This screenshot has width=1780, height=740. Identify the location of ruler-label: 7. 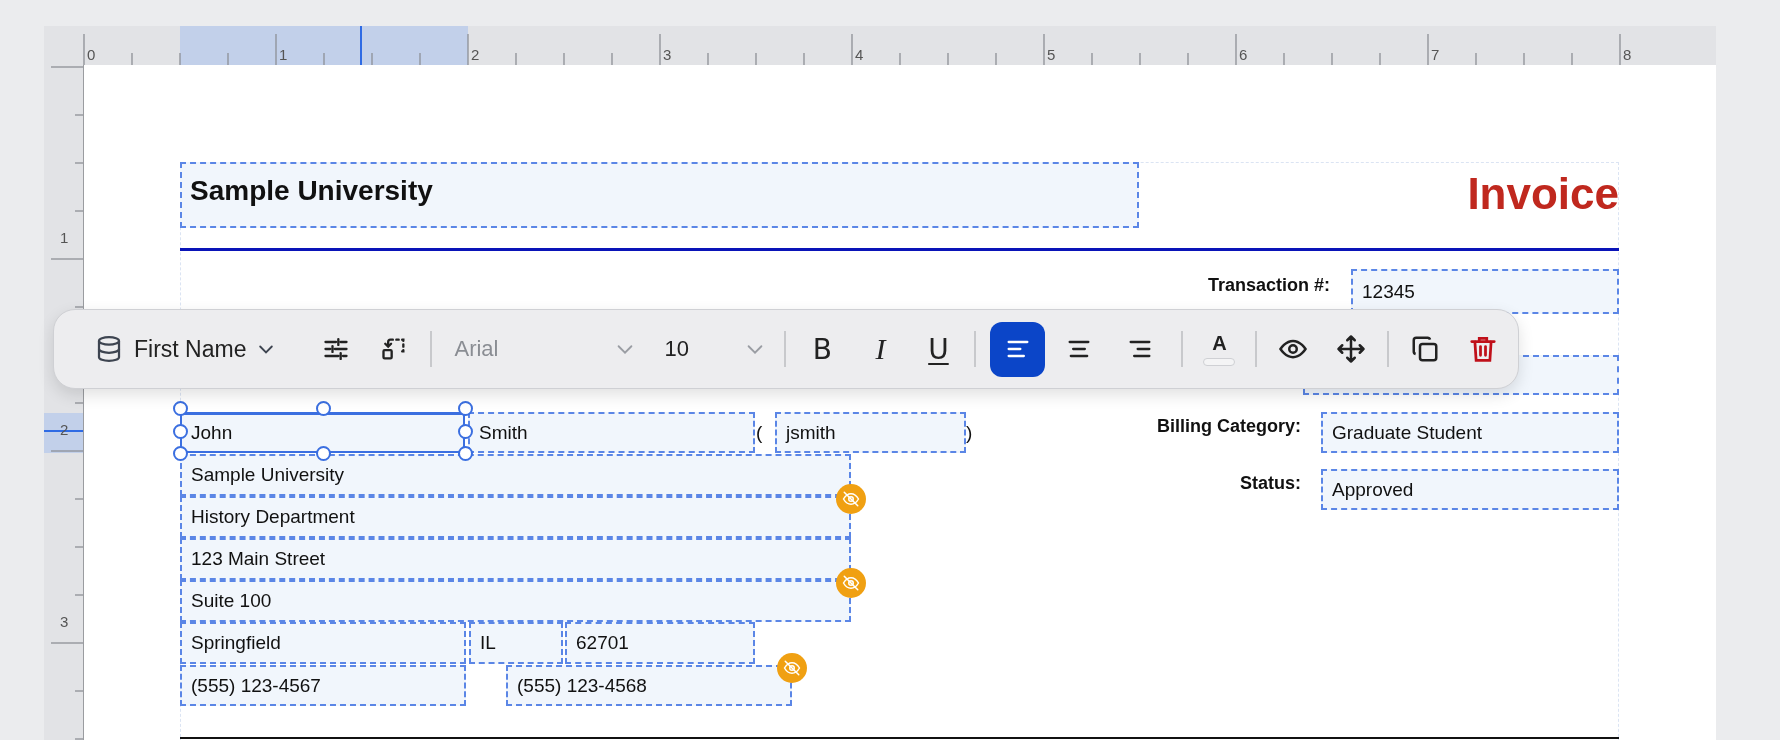
(1435, 54).